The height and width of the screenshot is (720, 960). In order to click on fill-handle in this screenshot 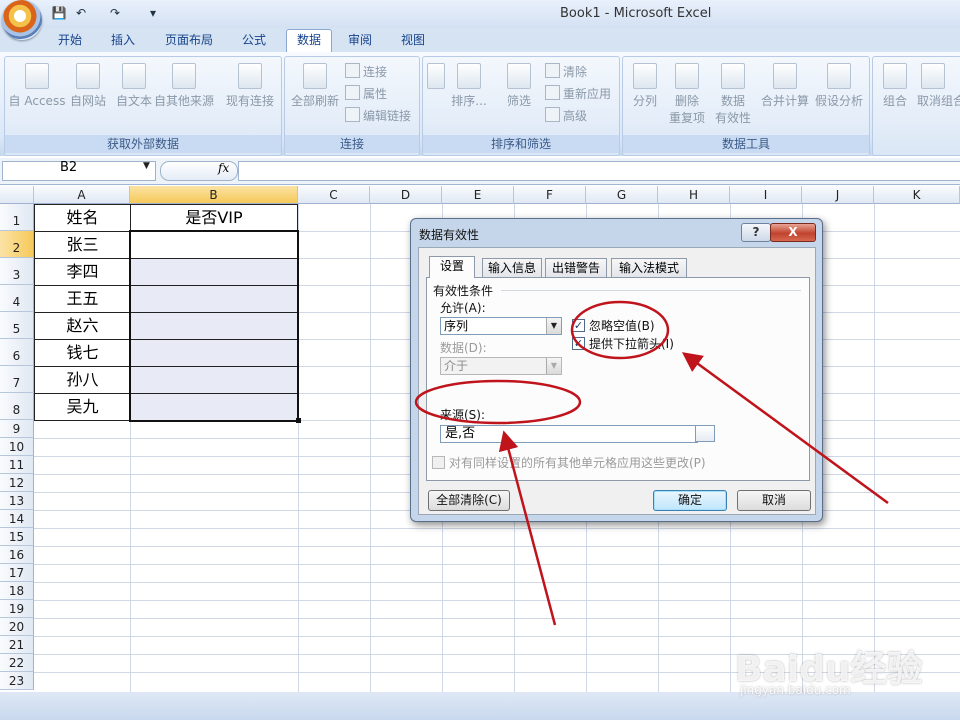, I will do `click(298, 420)`.